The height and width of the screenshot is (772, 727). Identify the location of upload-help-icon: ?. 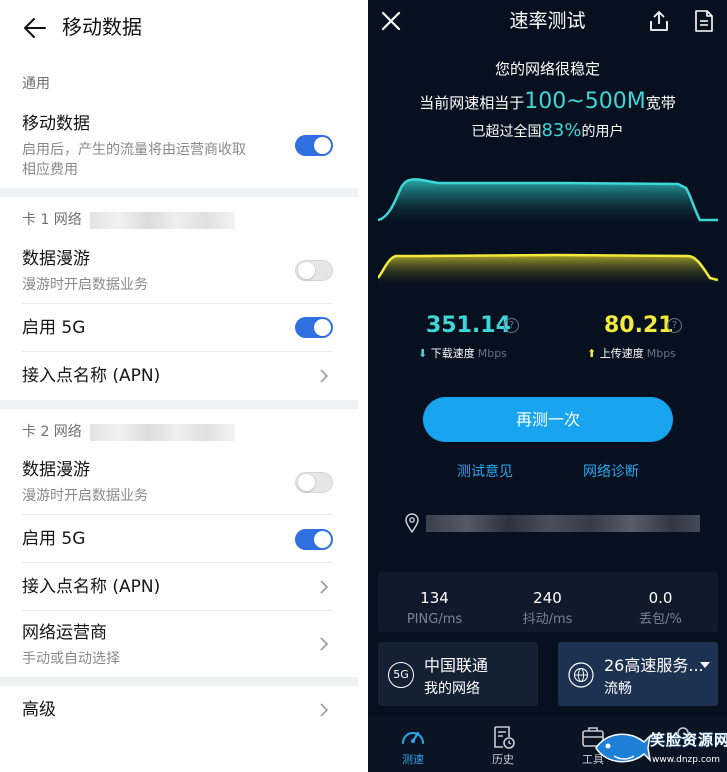
(674, 325).